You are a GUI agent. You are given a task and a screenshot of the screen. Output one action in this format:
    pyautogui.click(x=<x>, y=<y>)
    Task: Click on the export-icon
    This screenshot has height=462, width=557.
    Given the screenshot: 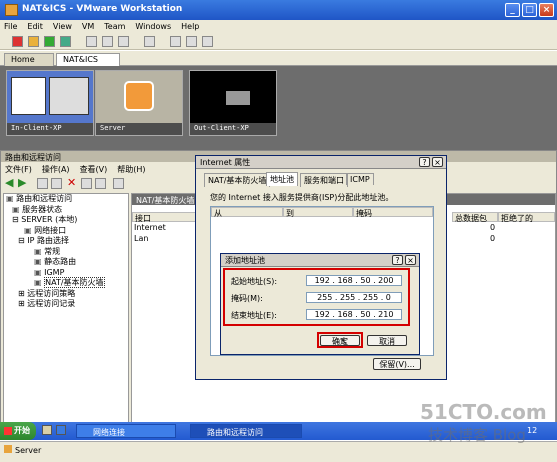 What is the action you would take?
    pyautogui.click(x=100, y=183)
    